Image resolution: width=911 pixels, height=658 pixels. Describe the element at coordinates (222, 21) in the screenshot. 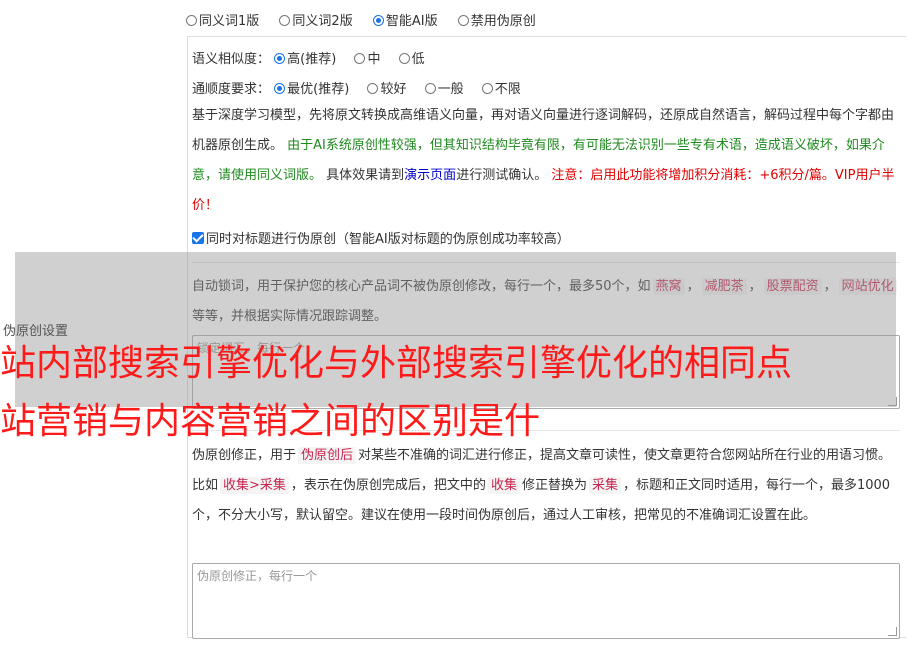

I see `mode-option-synonym1: 同义词1版` at that location.